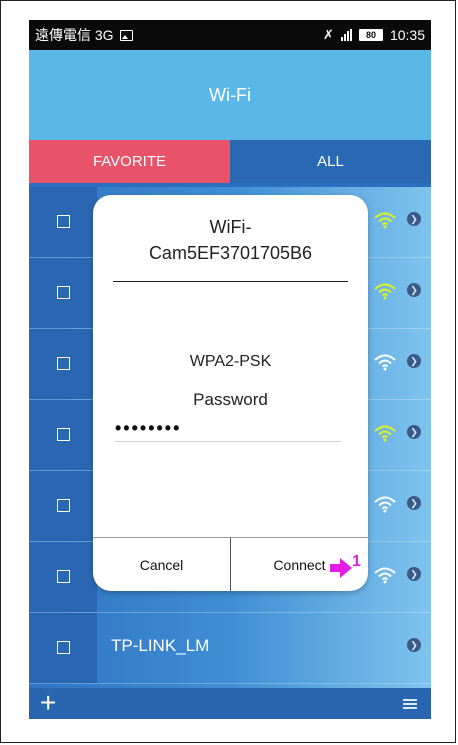 The height and width of the screenshot is (745, 458). What do you see at coordinates (126, 35) in the screenshot?
I see `image-notification-icon` at bounding box center [126, 35].